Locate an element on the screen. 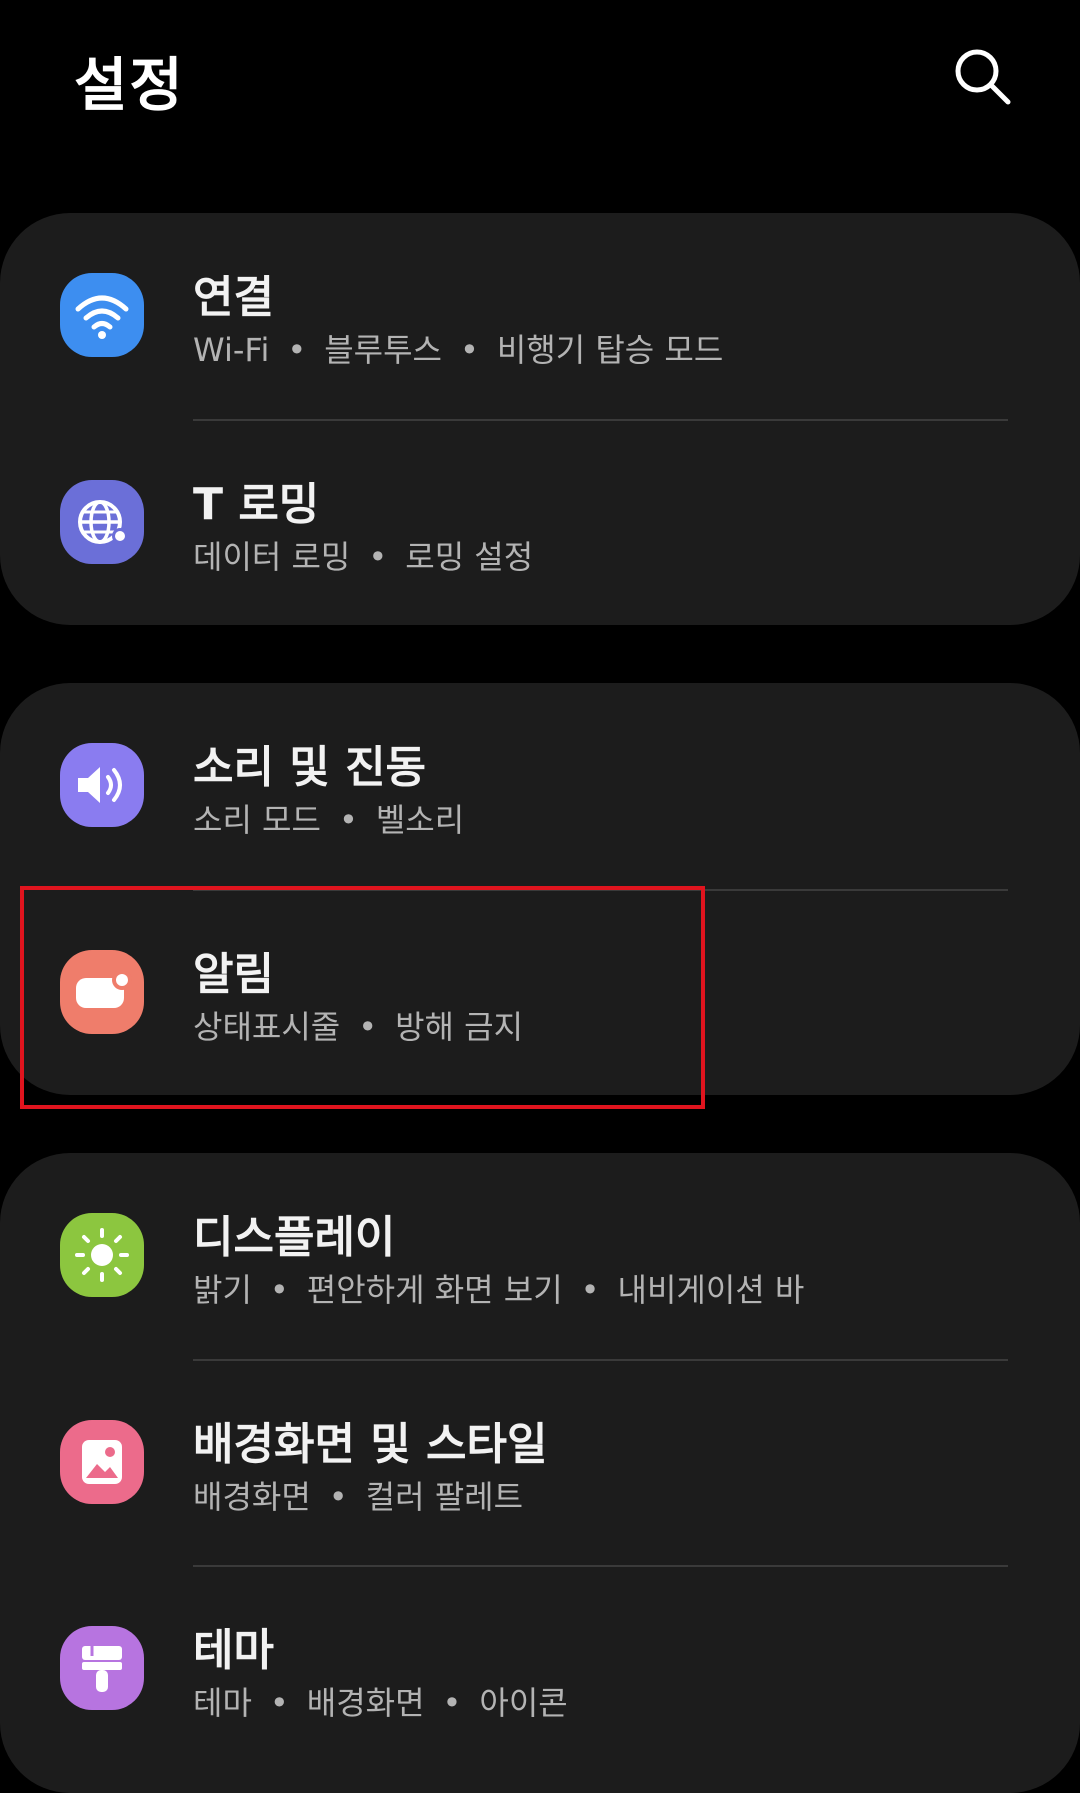  sun-icon-tile is located at coordinates (102, 1255).